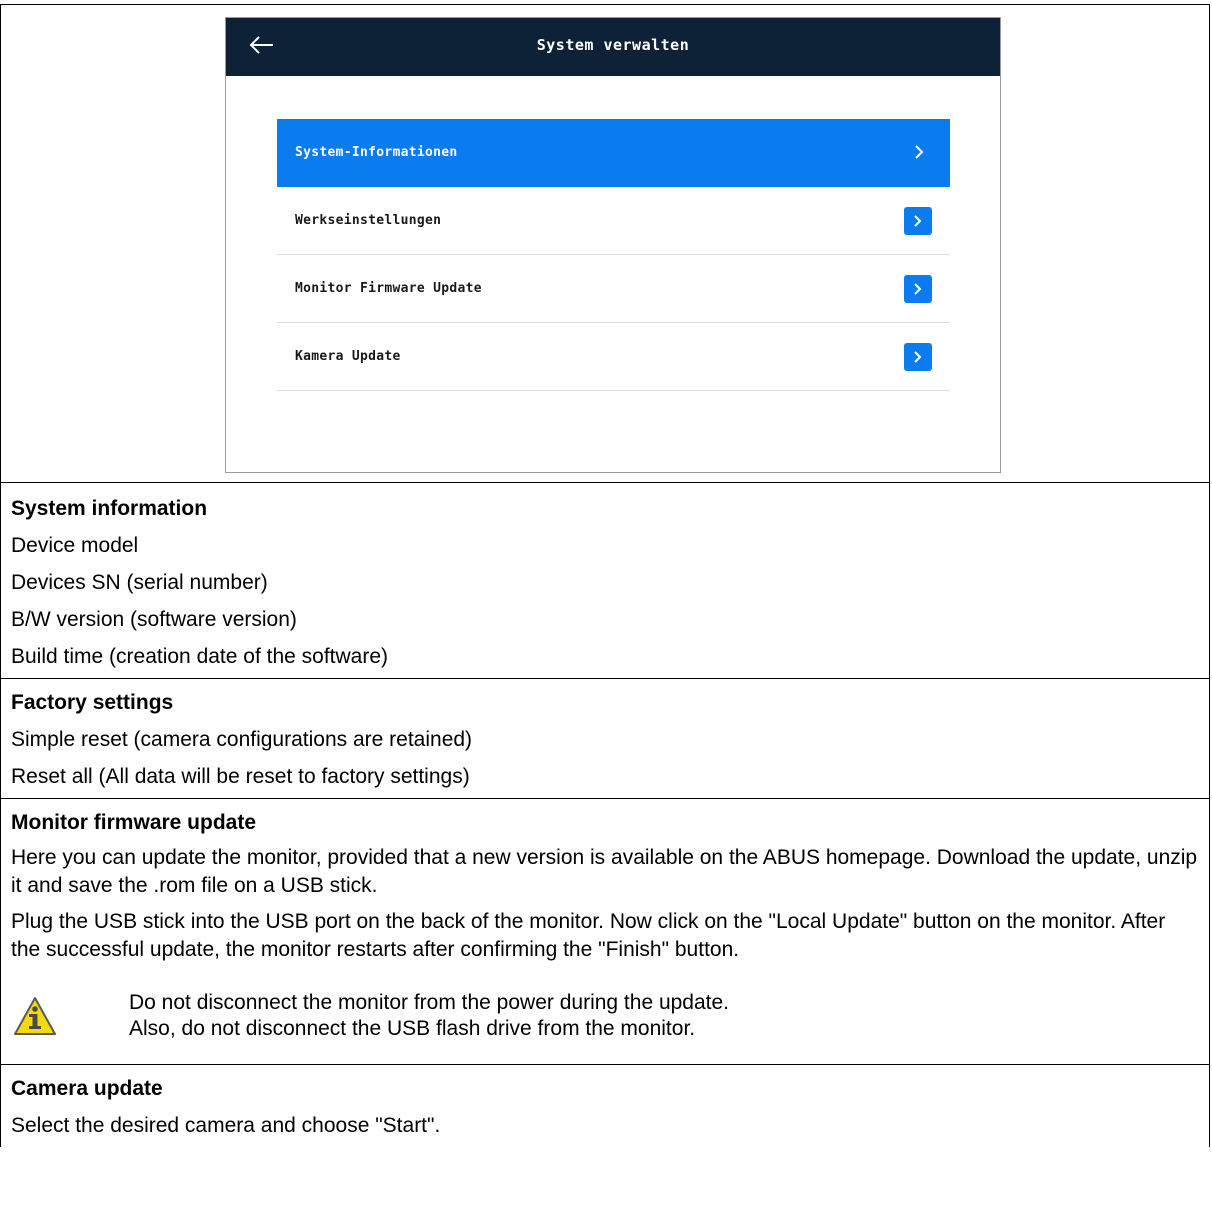  Describe the element at coordinates (348, 356) in the screenshot. I see `menu-item-label: Kamera Update` at that location.